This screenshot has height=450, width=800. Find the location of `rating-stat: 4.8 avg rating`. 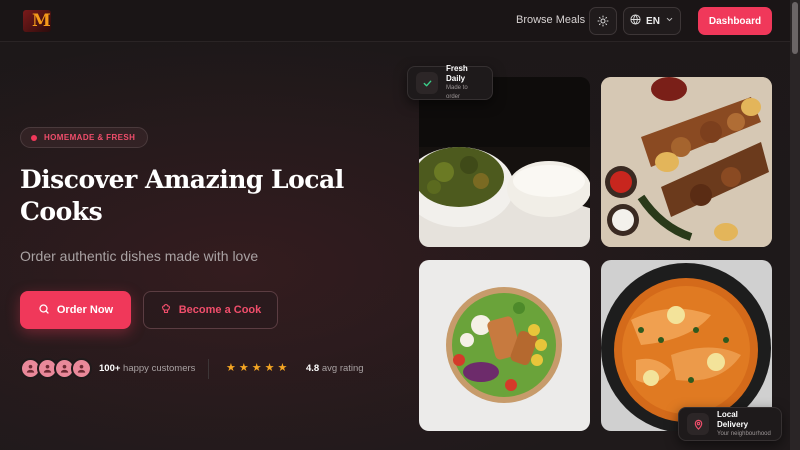

rating-stat: 4.8 avg rating is located at coordinates (335, 368).